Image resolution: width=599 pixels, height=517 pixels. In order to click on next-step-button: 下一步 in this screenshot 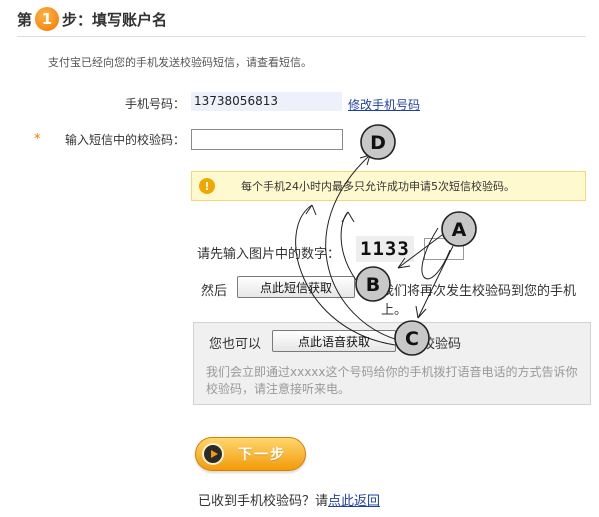, I will do `click(250, 454)`.